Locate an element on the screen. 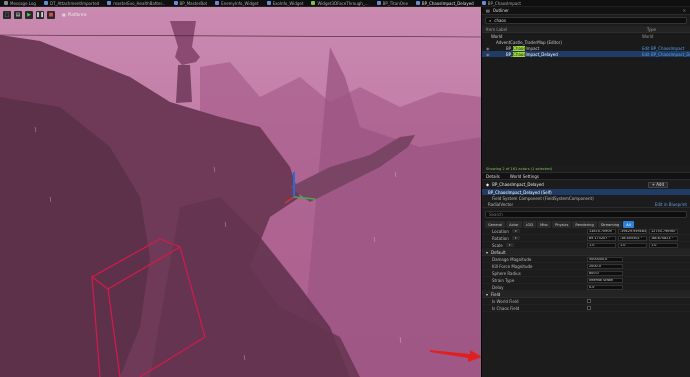 The width and height of the screenshot is (690, 377). outliner-row-type: Edit BP_ChaosImpact is located at coordinates (666, 48).